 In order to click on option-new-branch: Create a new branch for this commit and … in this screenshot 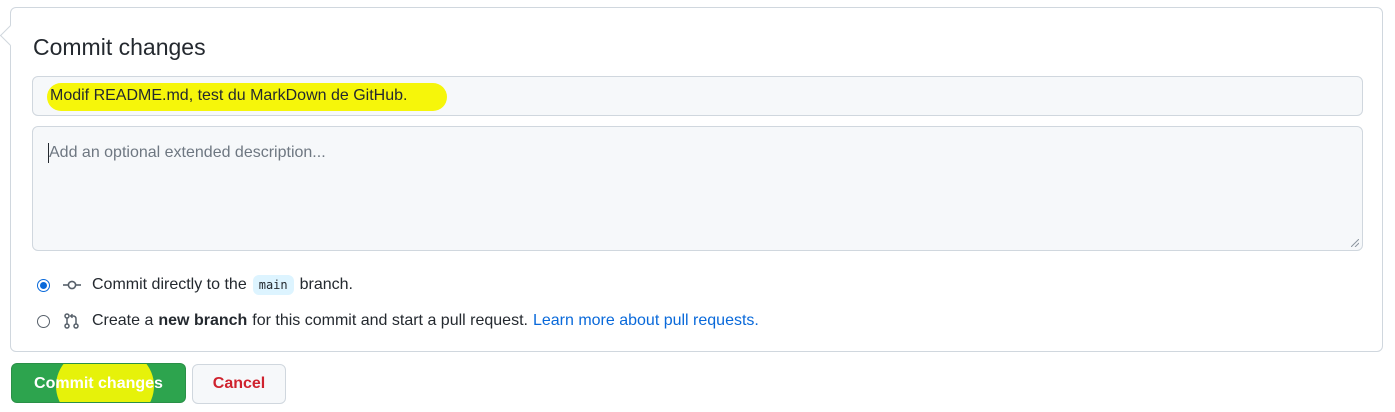, I will do `click(398, 321)`.